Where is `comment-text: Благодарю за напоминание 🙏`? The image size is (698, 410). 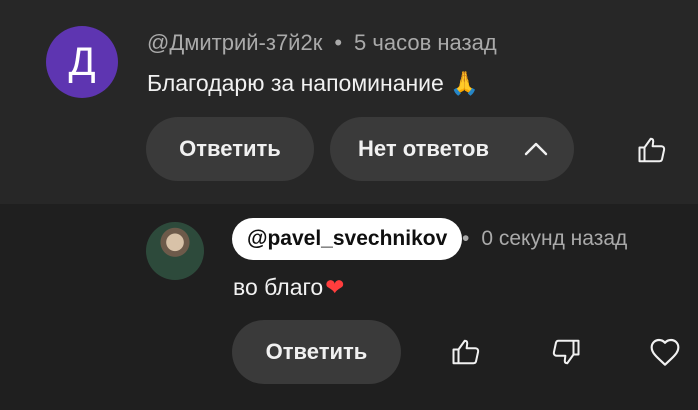
comment-text: Благодарю за напоминание 🙏 is located at coordinates (313, 83).